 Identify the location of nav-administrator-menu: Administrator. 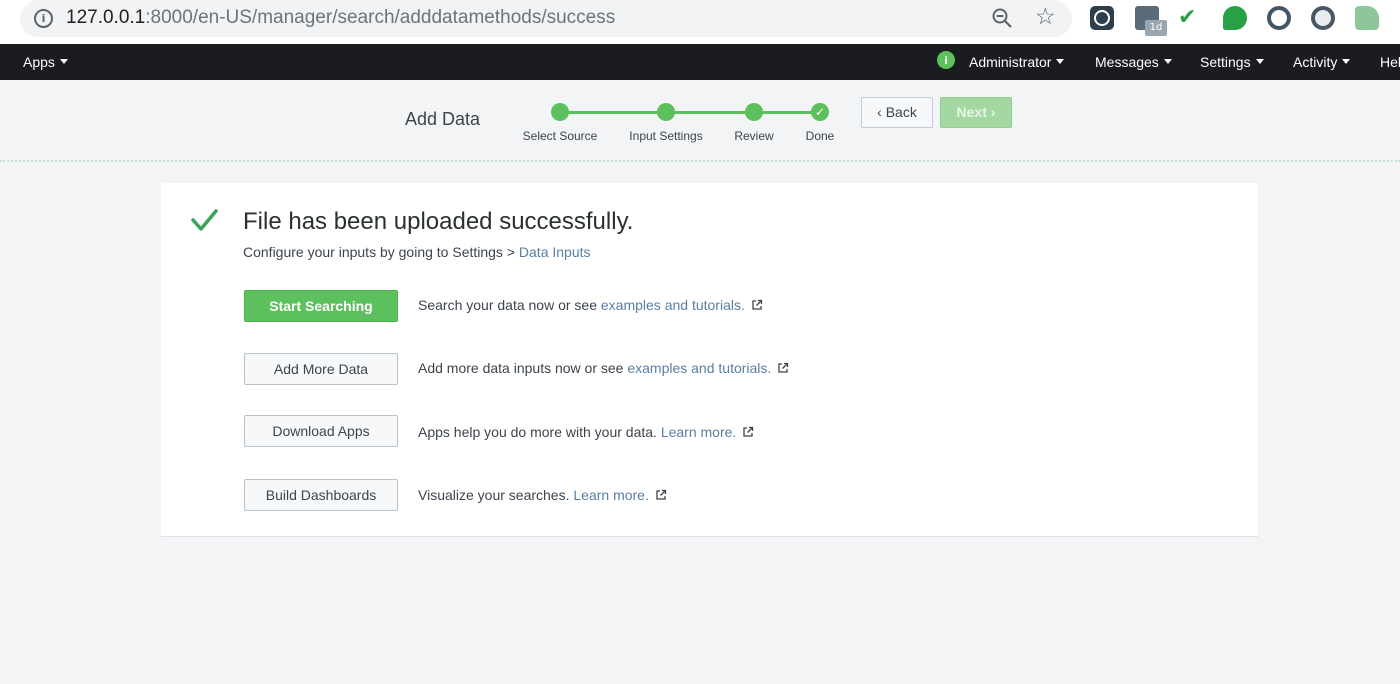
(1017, 62).